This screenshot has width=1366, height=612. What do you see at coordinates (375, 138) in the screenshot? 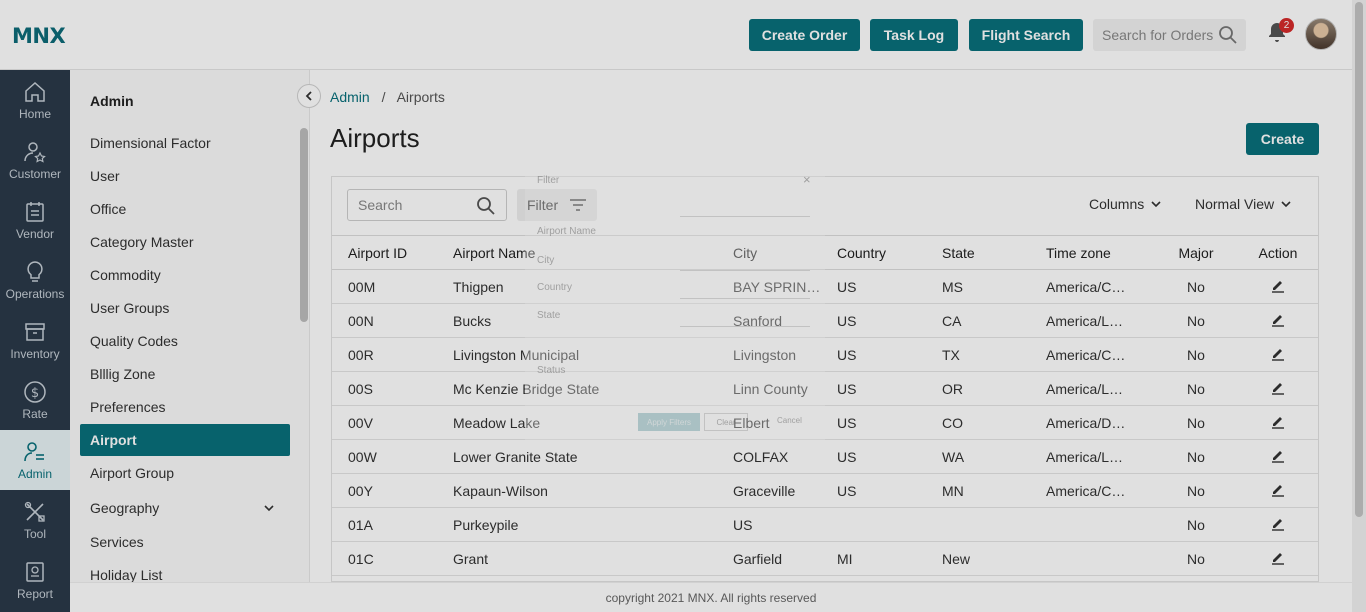
I see `page-title: Airports` at bounding box center [375, 138].